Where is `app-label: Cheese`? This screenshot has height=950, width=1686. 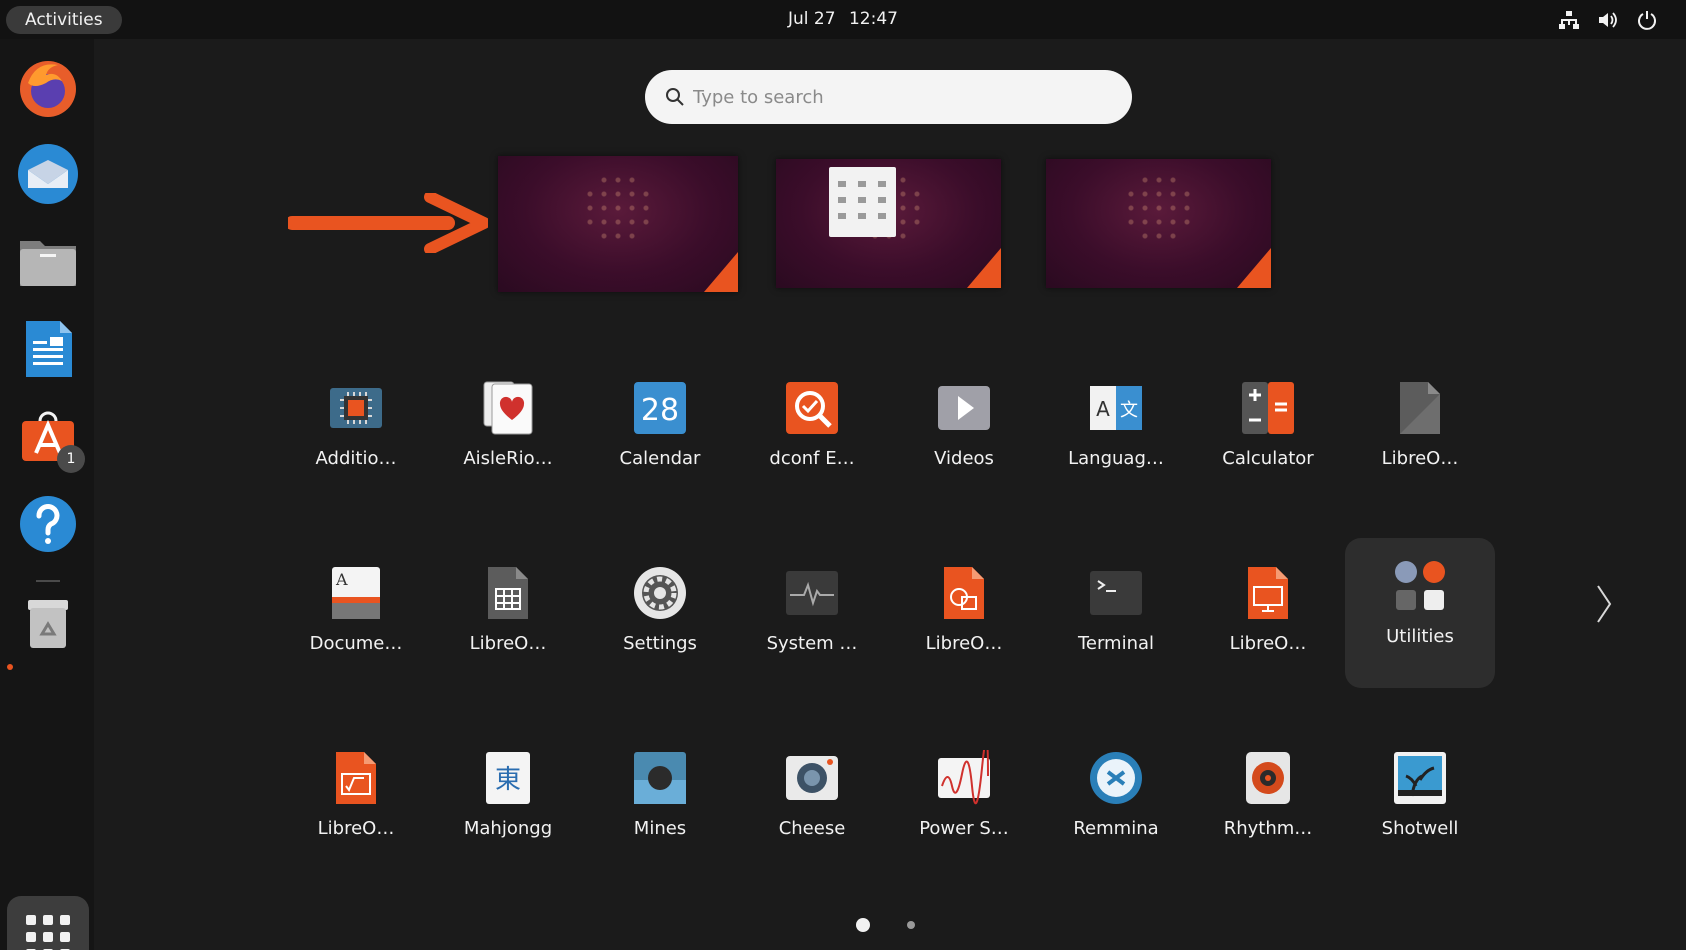
app-label: Cheese is located at coordinates (812, 828).